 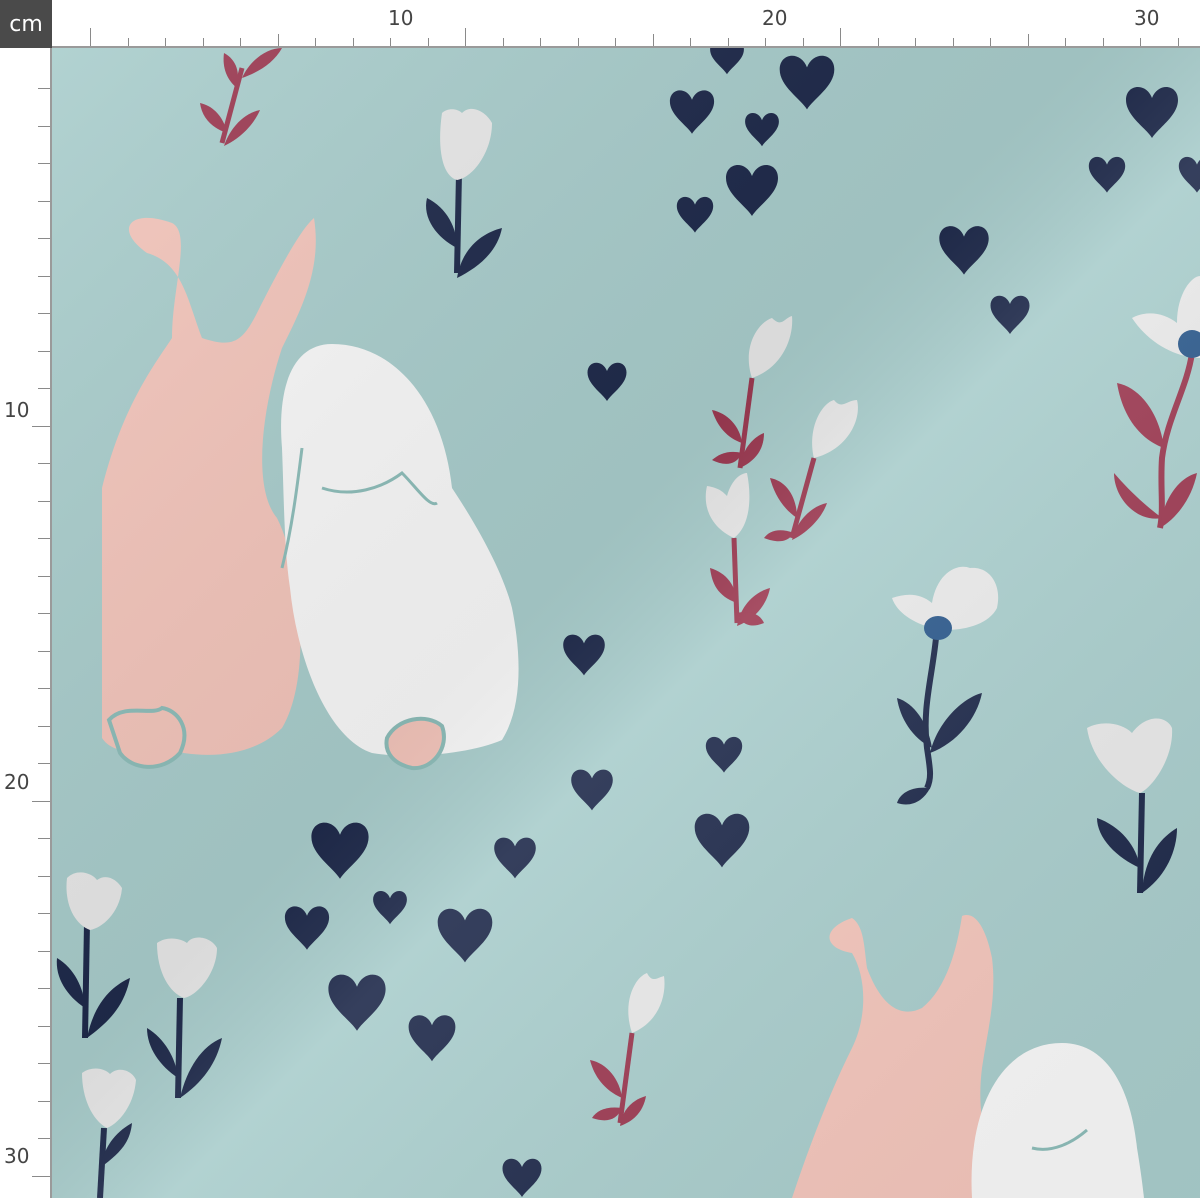 I want to click on ruler-label-10-h: 10, so click(x=401, y=18).